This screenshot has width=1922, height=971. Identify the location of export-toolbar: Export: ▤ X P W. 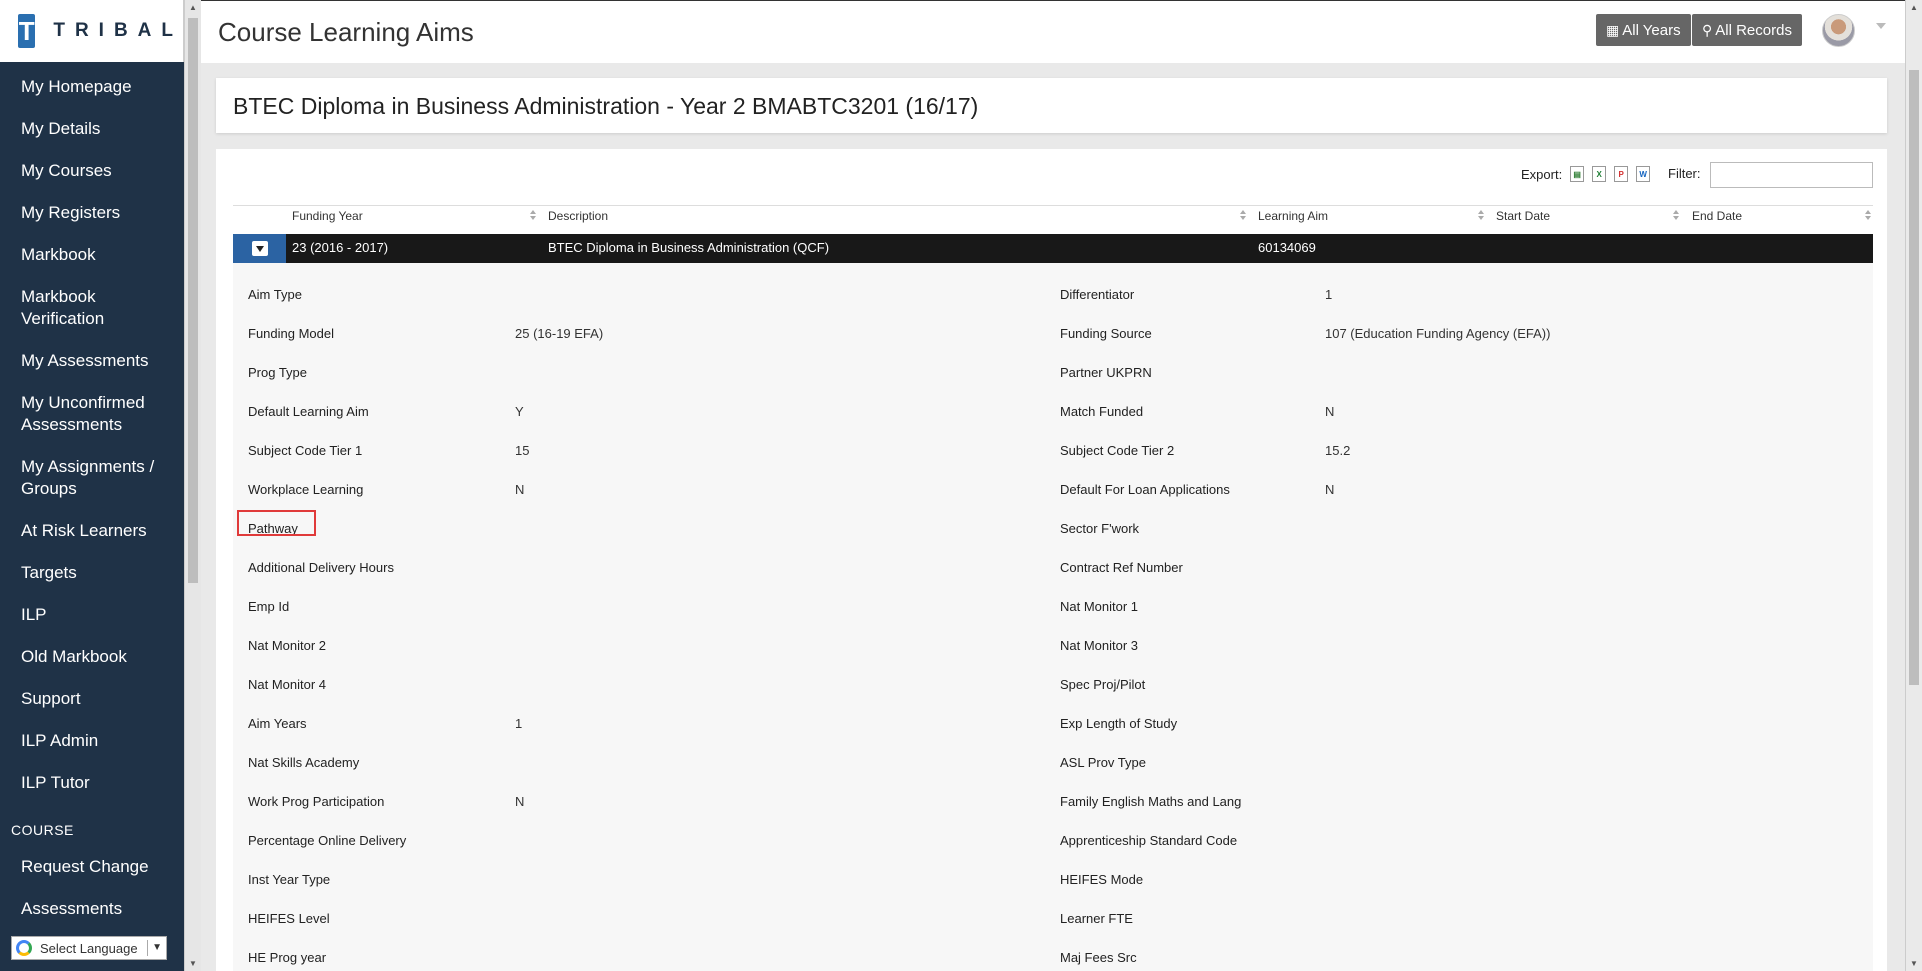
(1586, 174).